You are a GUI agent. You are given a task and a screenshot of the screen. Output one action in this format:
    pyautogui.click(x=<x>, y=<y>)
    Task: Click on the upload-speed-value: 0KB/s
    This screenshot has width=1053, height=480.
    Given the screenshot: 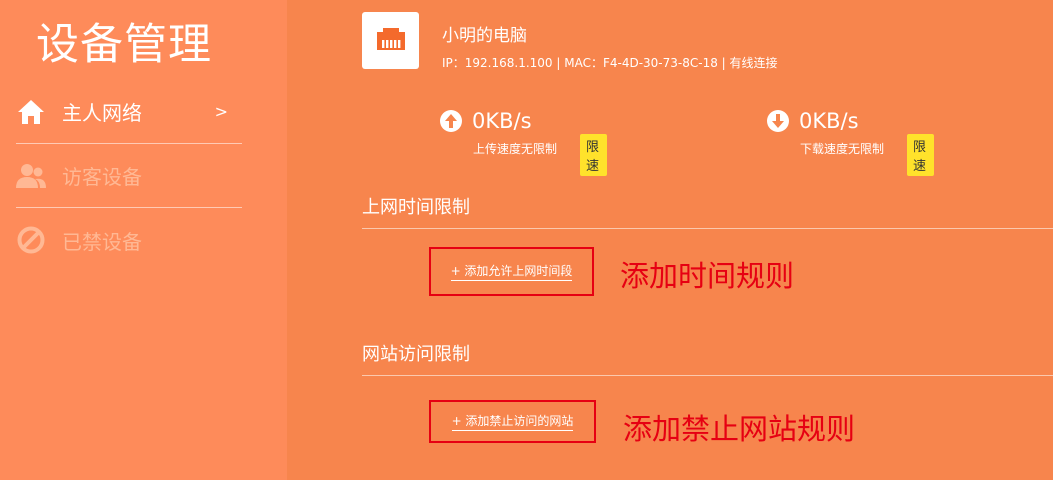 What is the action you would take?
    pyautogui.click(x=502, y=121)
    